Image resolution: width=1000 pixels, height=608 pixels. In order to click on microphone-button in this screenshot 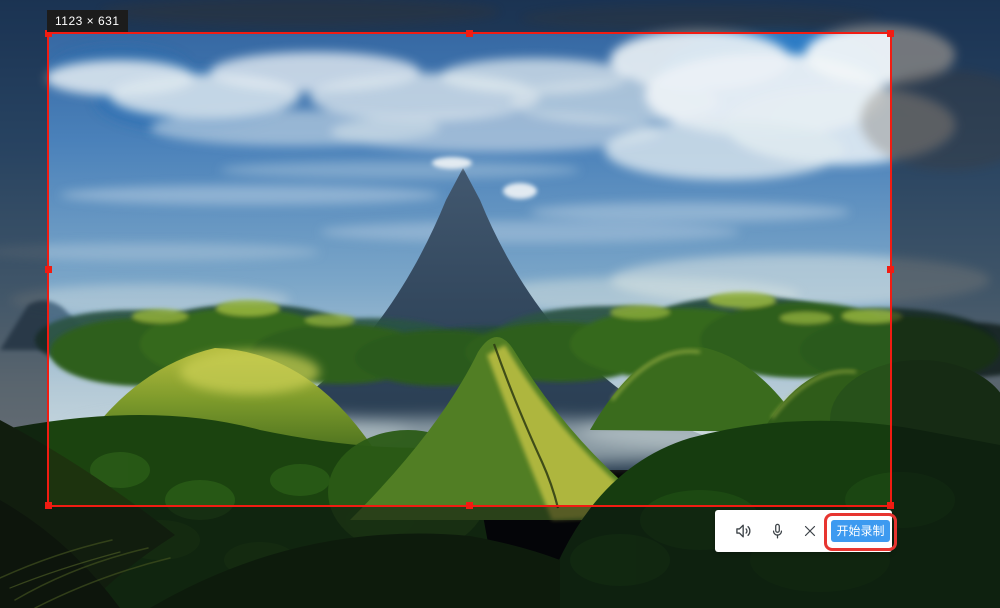, I will do `click(777, 531)`.